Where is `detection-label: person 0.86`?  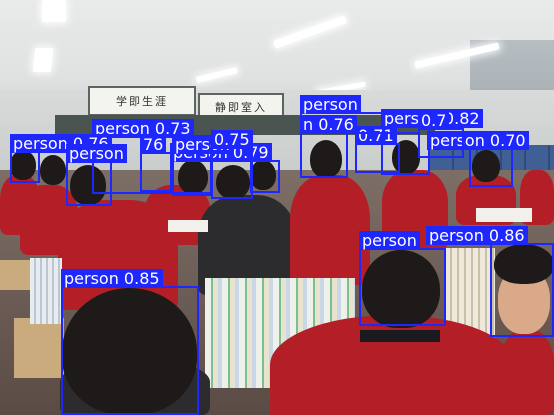 detection-label: person 0.86 is located at coordinates (477, 235).